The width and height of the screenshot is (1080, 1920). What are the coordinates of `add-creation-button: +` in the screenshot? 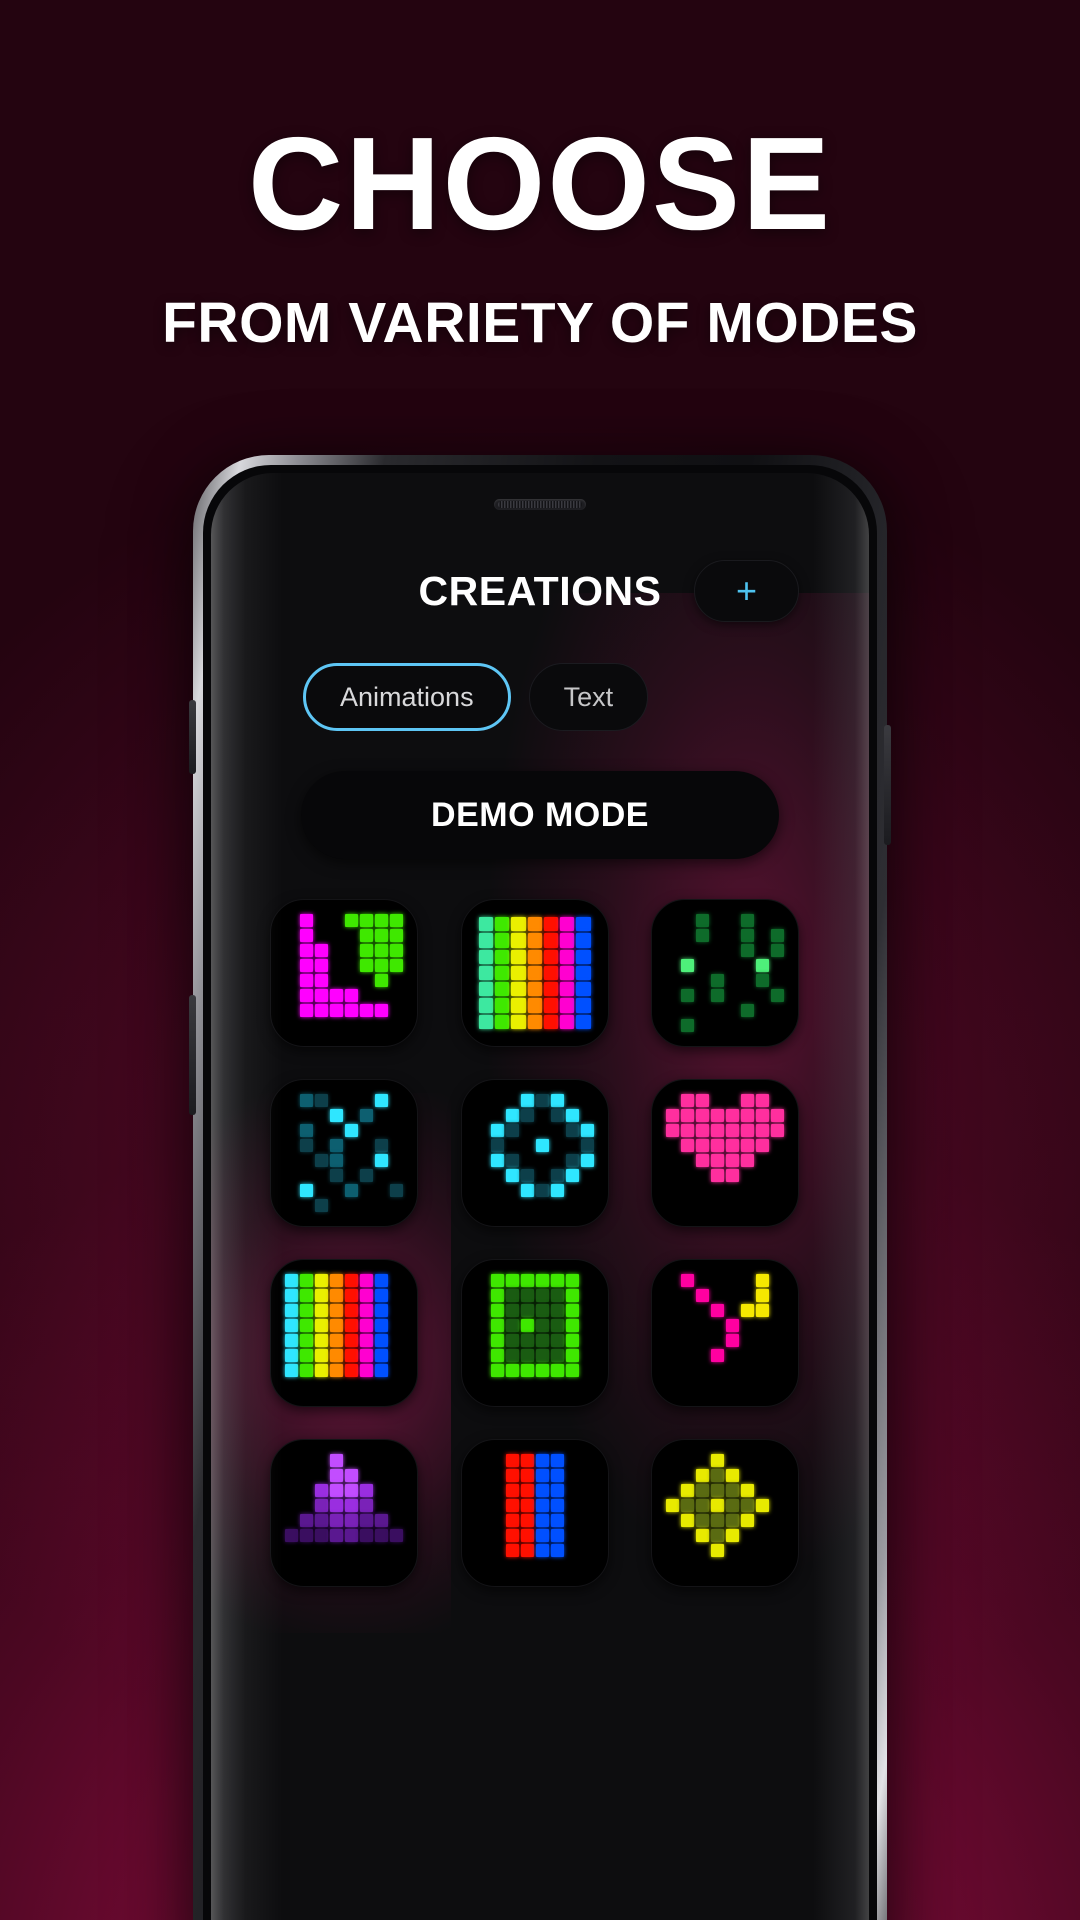 It's located at (746, 591).